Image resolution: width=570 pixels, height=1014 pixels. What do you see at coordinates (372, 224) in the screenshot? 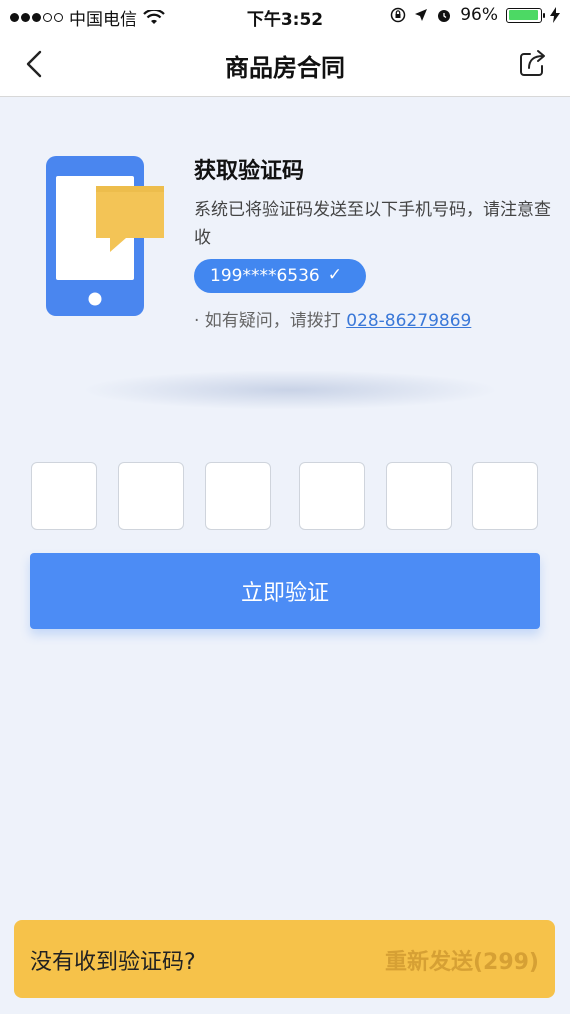
I see `info-description: 系统已将验证码发送至以下手机号码，请注意查收` at bounding box center [372, 224].